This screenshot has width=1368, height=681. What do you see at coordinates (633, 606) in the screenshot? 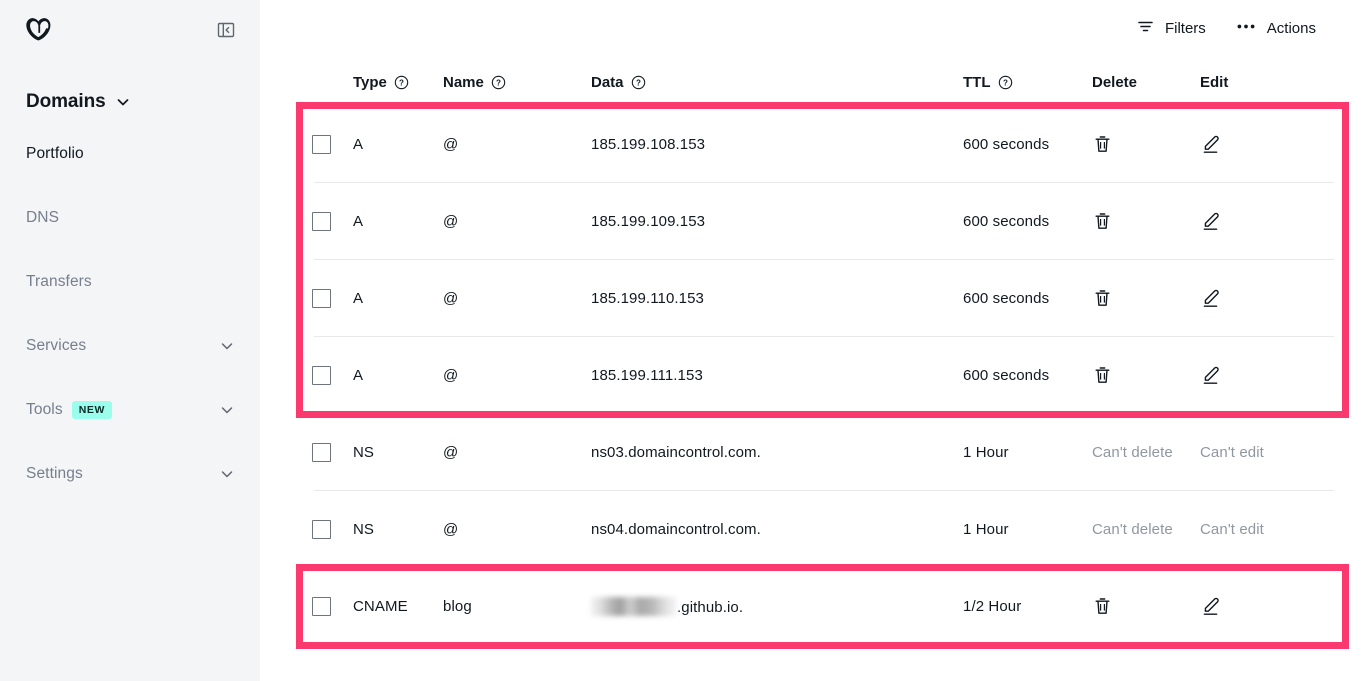
I see `redacted-value` at bounding box center [633, 606].